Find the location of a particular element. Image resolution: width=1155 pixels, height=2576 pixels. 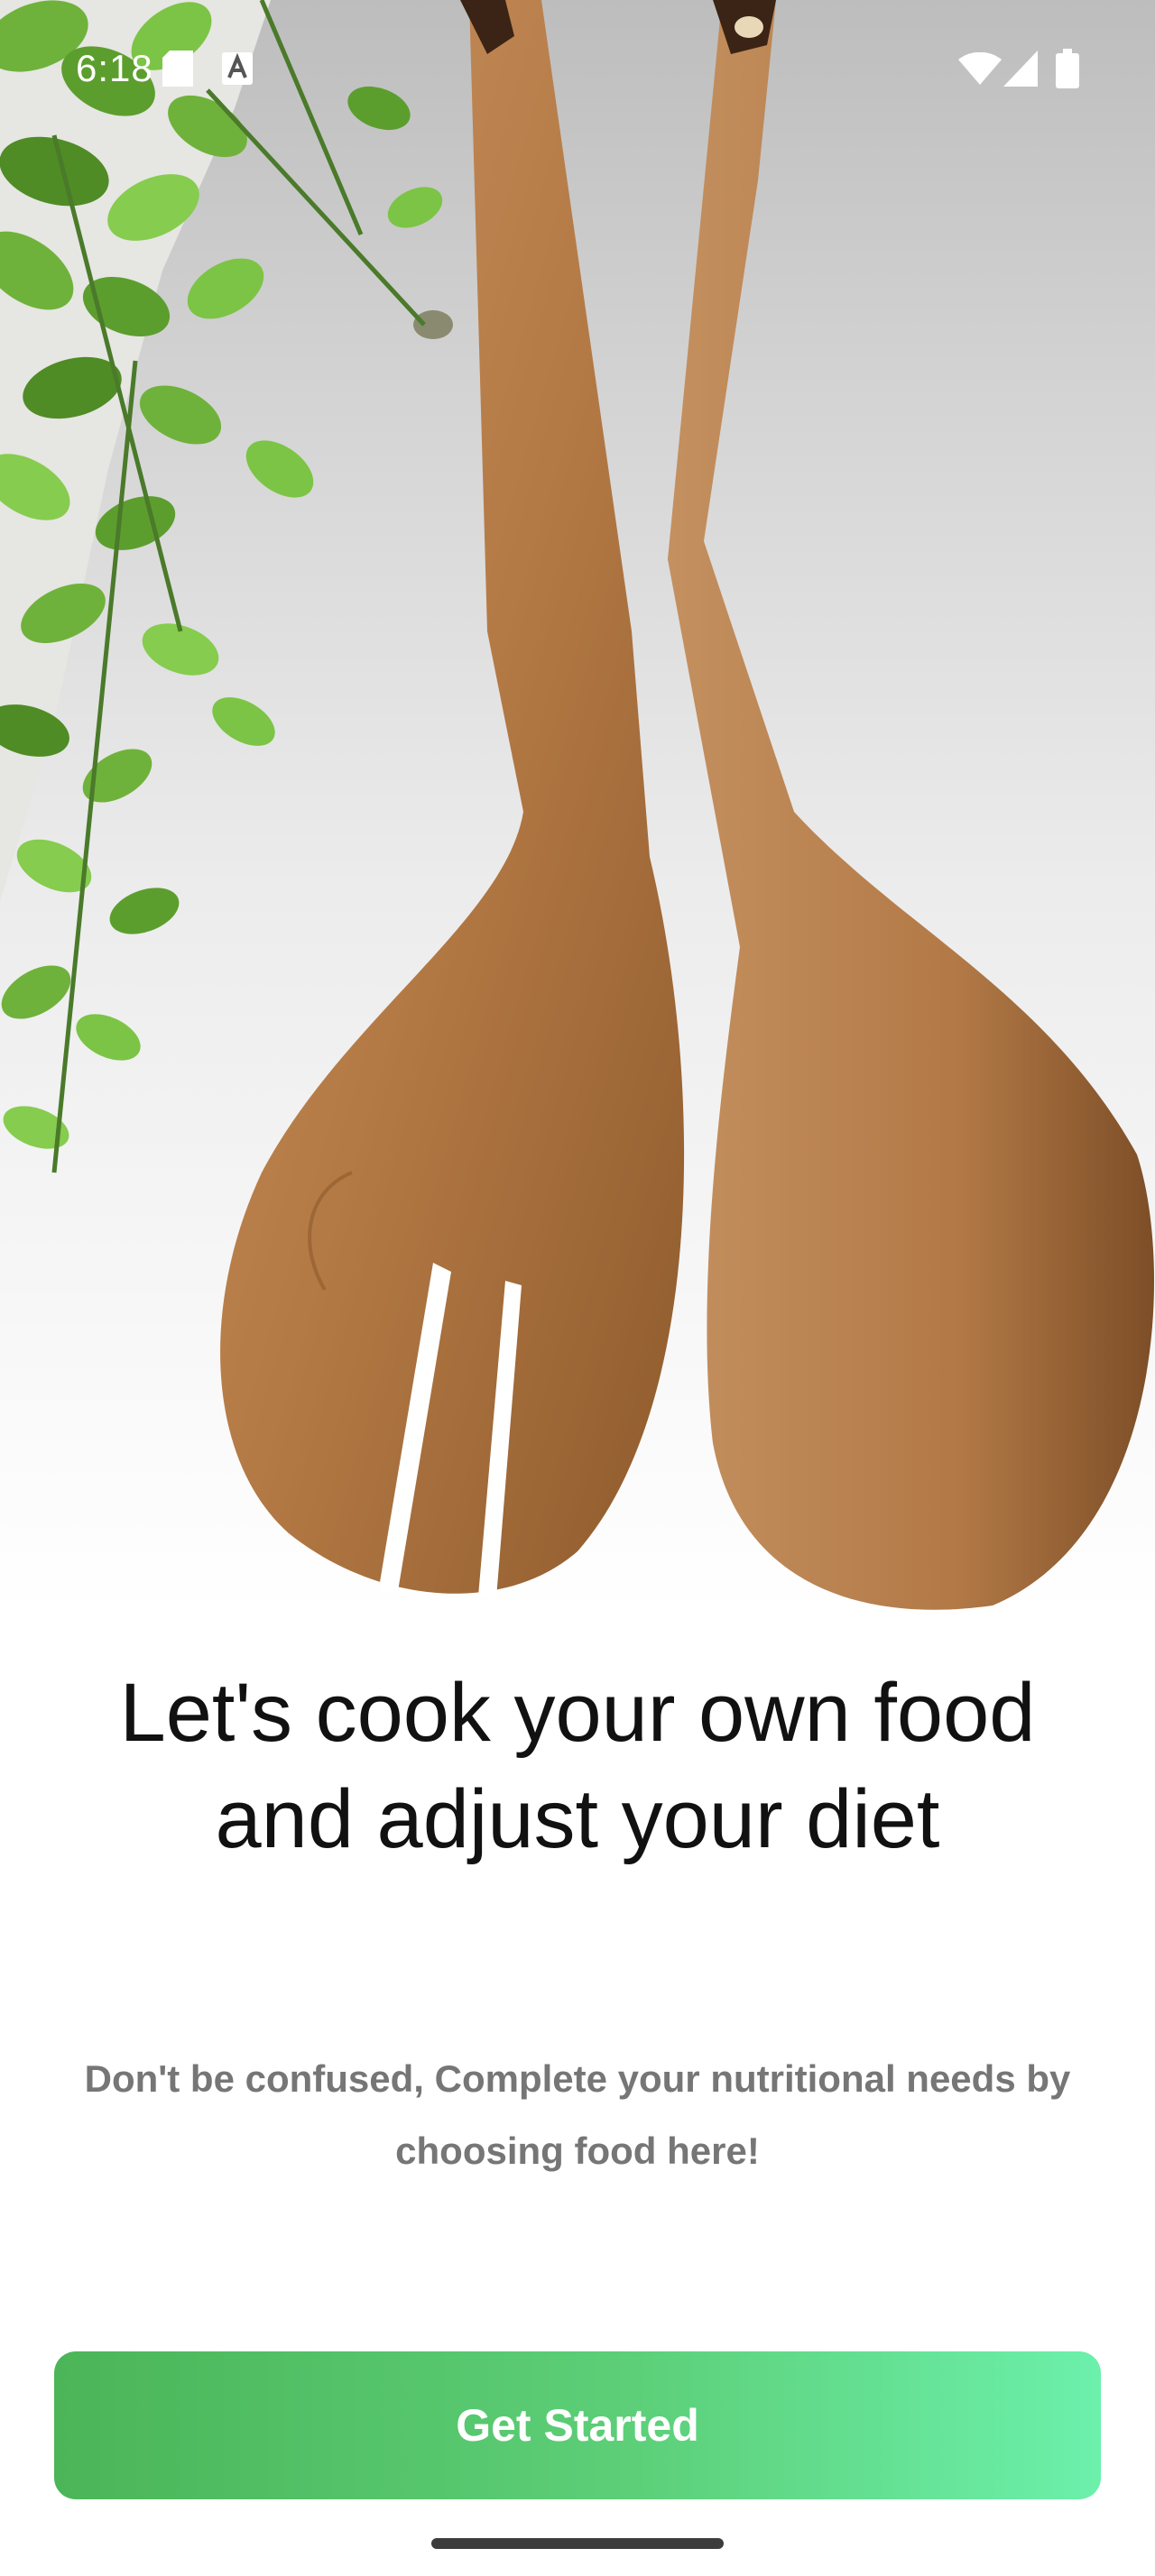

status-time: 6:18 is located at coordinates (114, 68).